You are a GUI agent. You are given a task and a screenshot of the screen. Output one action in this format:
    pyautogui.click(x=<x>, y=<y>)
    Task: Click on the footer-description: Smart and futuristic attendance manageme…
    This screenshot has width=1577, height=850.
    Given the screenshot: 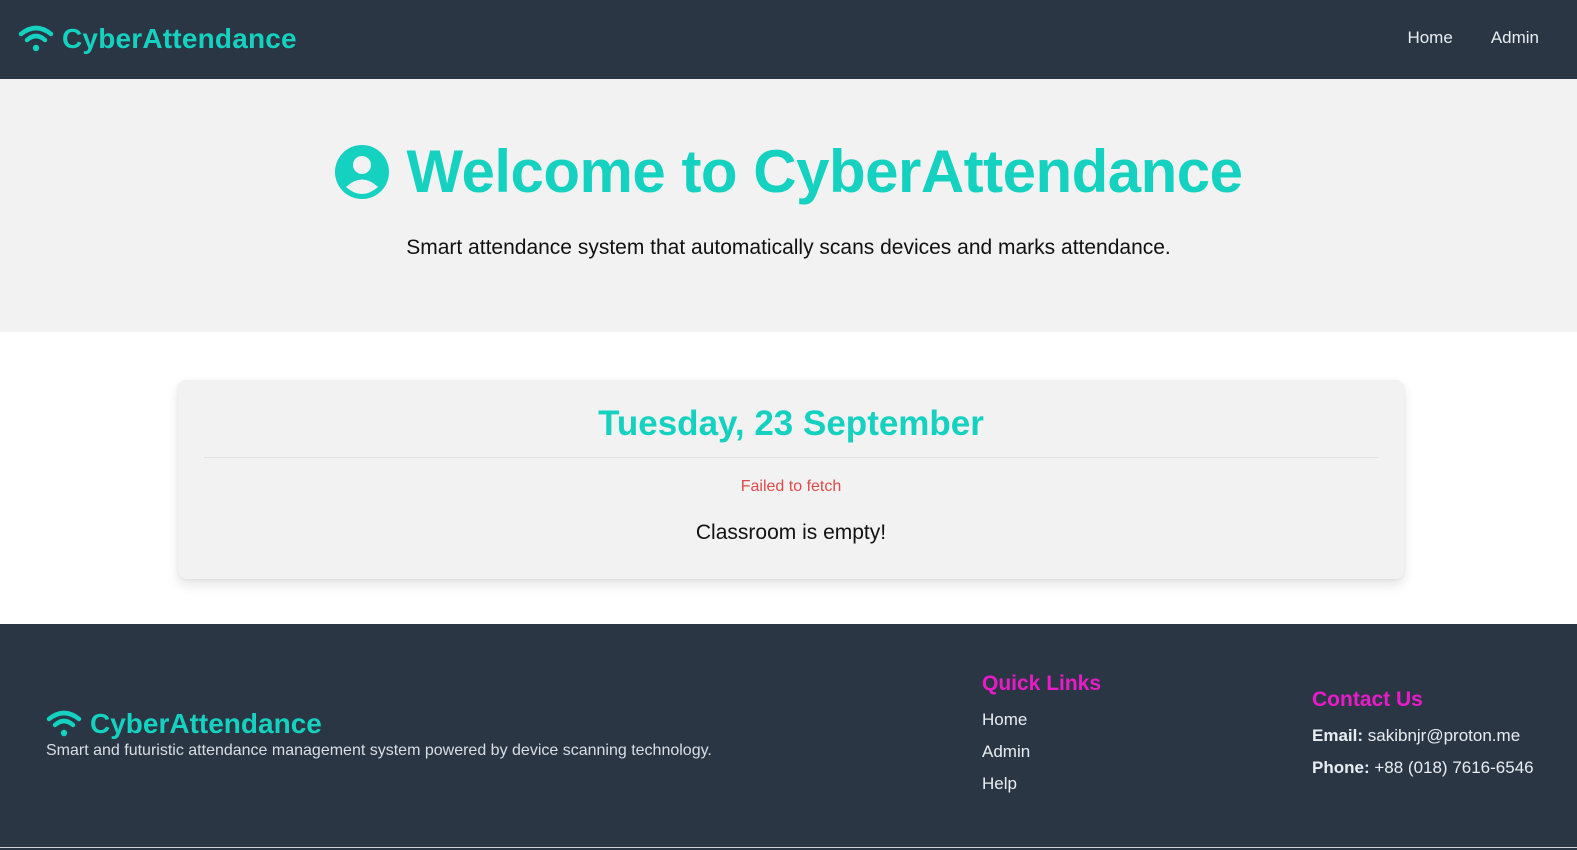 What is the action you would take?
    pyautogui.click(x=379, y=750)
    